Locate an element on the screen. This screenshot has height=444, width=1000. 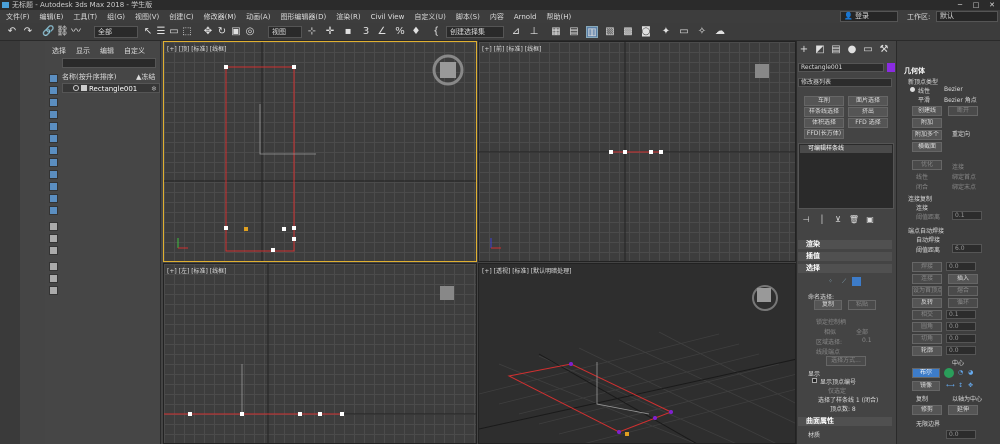
union-icon is located at coordinates (949, 373).